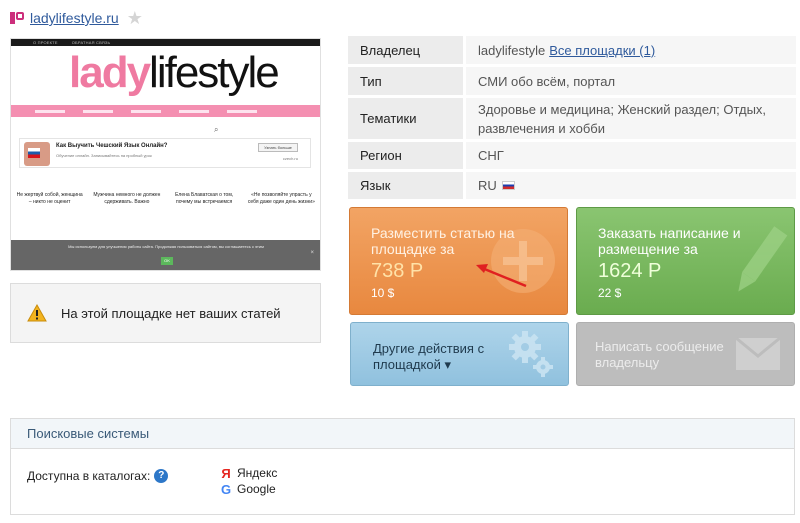 This screenshot has width=800, height=523. What do you see at coordinates (758, 353) in the screenshot?
I see `envelope-icon` at bounding box center [758, 353].